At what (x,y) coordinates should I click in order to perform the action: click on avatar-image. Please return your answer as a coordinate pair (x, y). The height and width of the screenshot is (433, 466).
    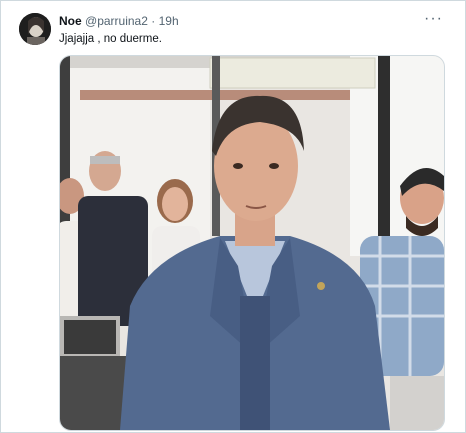
    Looking at the image, I should click on (35, 29).